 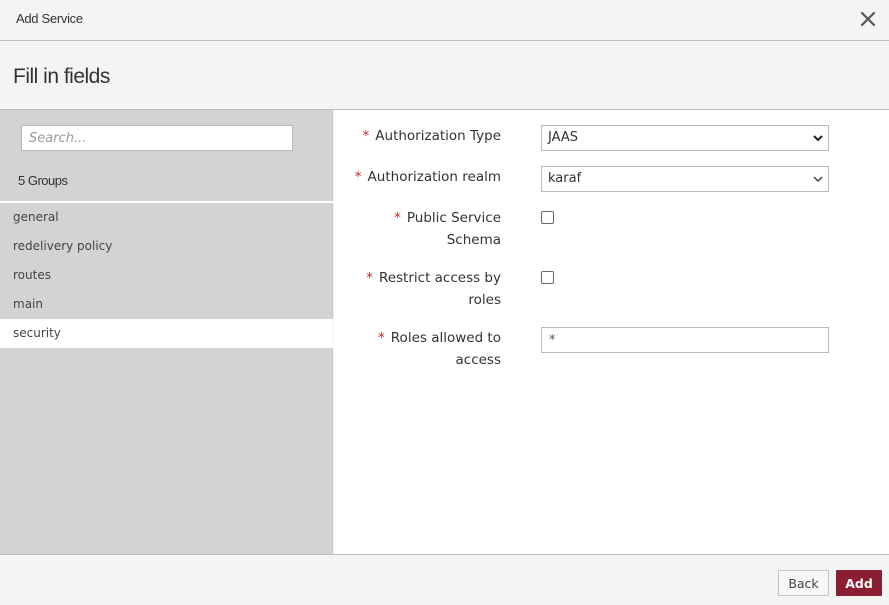 I want to click on field-label: * Roles allowed to access, so click(x=439, y=349).